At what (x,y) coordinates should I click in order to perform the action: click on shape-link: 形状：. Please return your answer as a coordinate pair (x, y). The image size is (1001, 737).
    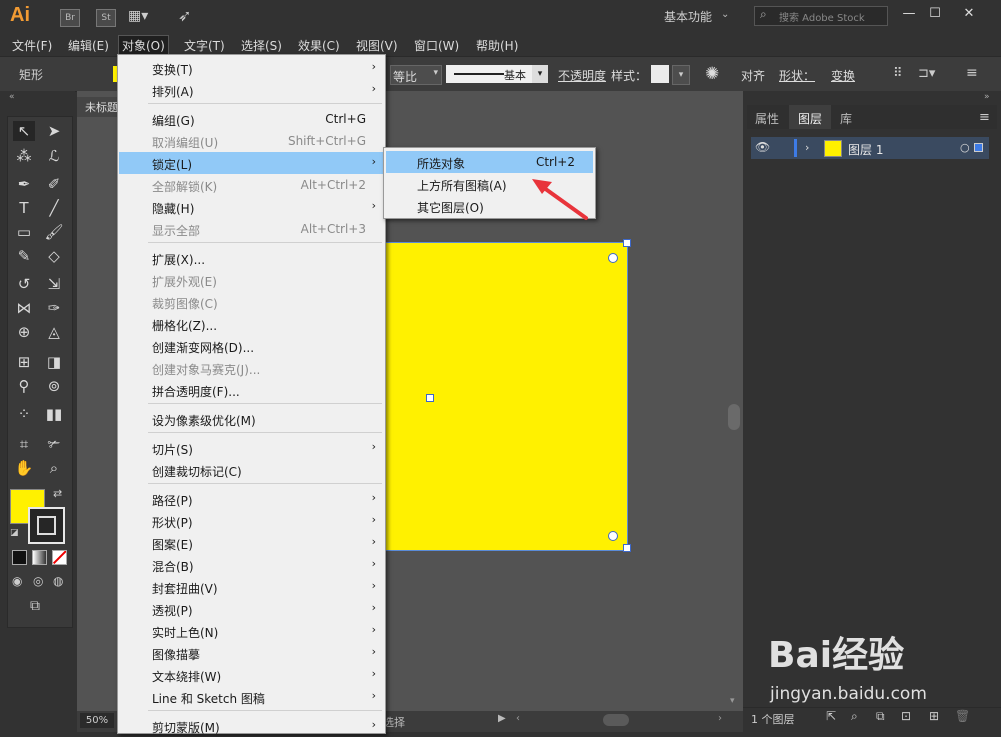
    Looking at the image, I should click on (797, 75).